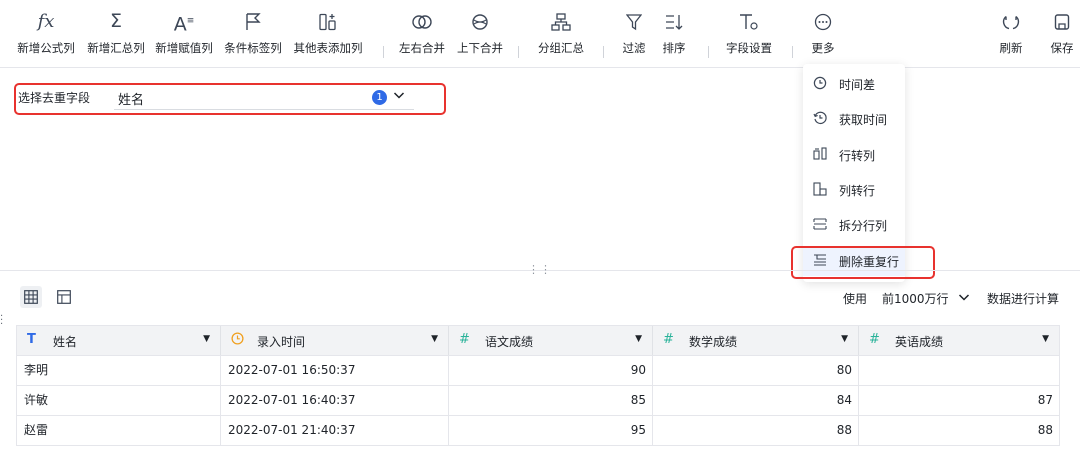 This screenshot has width=1080, height=456. What do you see at coordinates (756, 340) in the screenshot?
I see `column-header-math-score: # 数学成绩 ▼` at bounding box center [756, 340].